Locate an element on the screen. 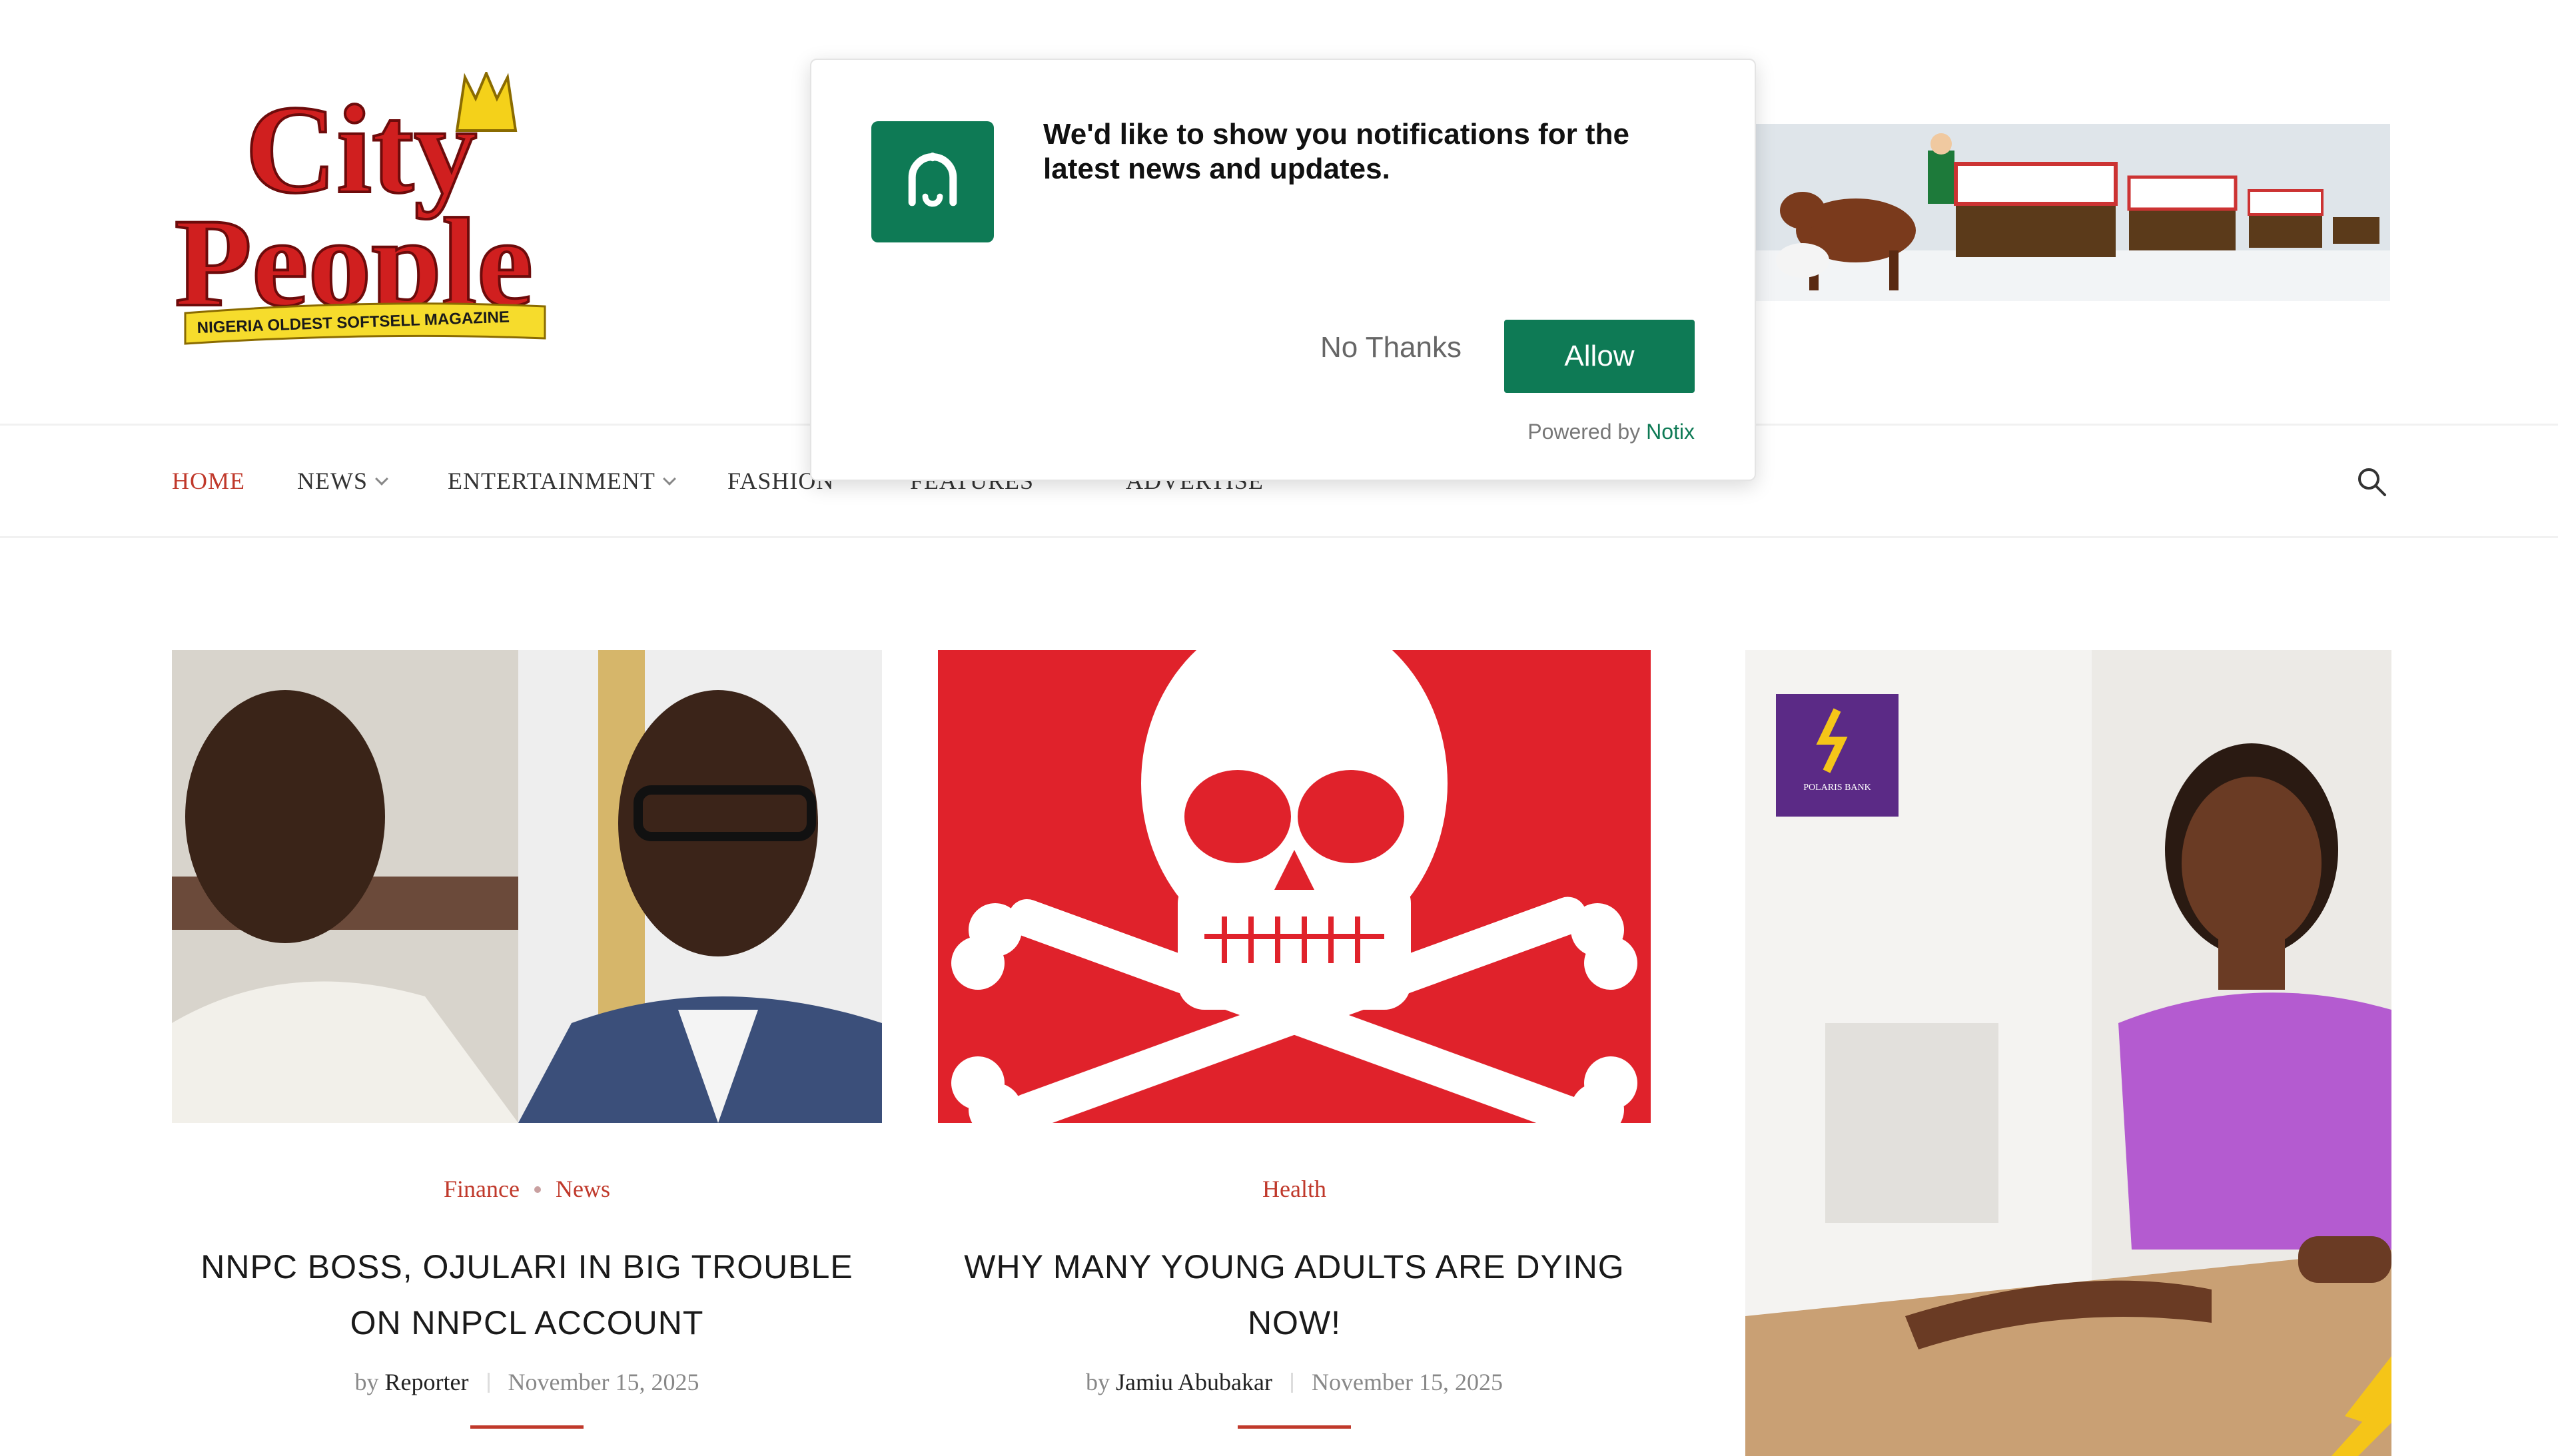  side-ad: POLARIS BANK is located at coordinates (2068, 1053).